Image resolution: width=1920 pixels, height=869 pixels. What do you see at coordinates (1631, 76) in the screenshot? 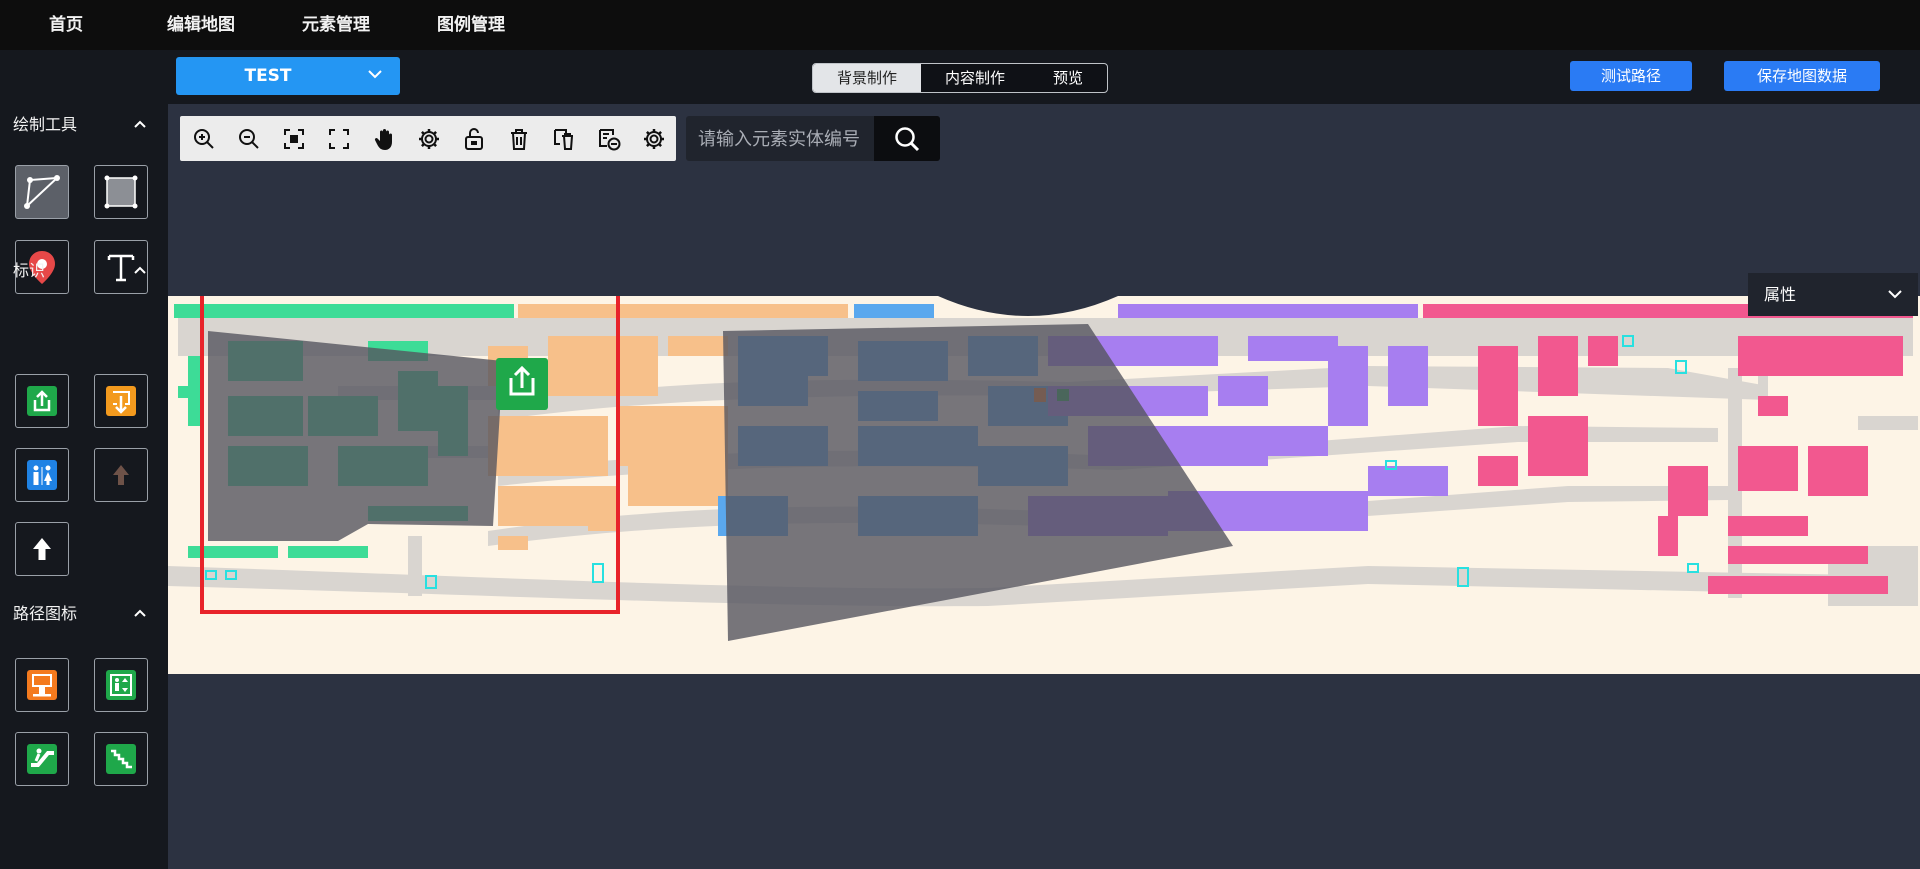
I see `test-route-button: 测试路径` at bounding box center [1631, 76].